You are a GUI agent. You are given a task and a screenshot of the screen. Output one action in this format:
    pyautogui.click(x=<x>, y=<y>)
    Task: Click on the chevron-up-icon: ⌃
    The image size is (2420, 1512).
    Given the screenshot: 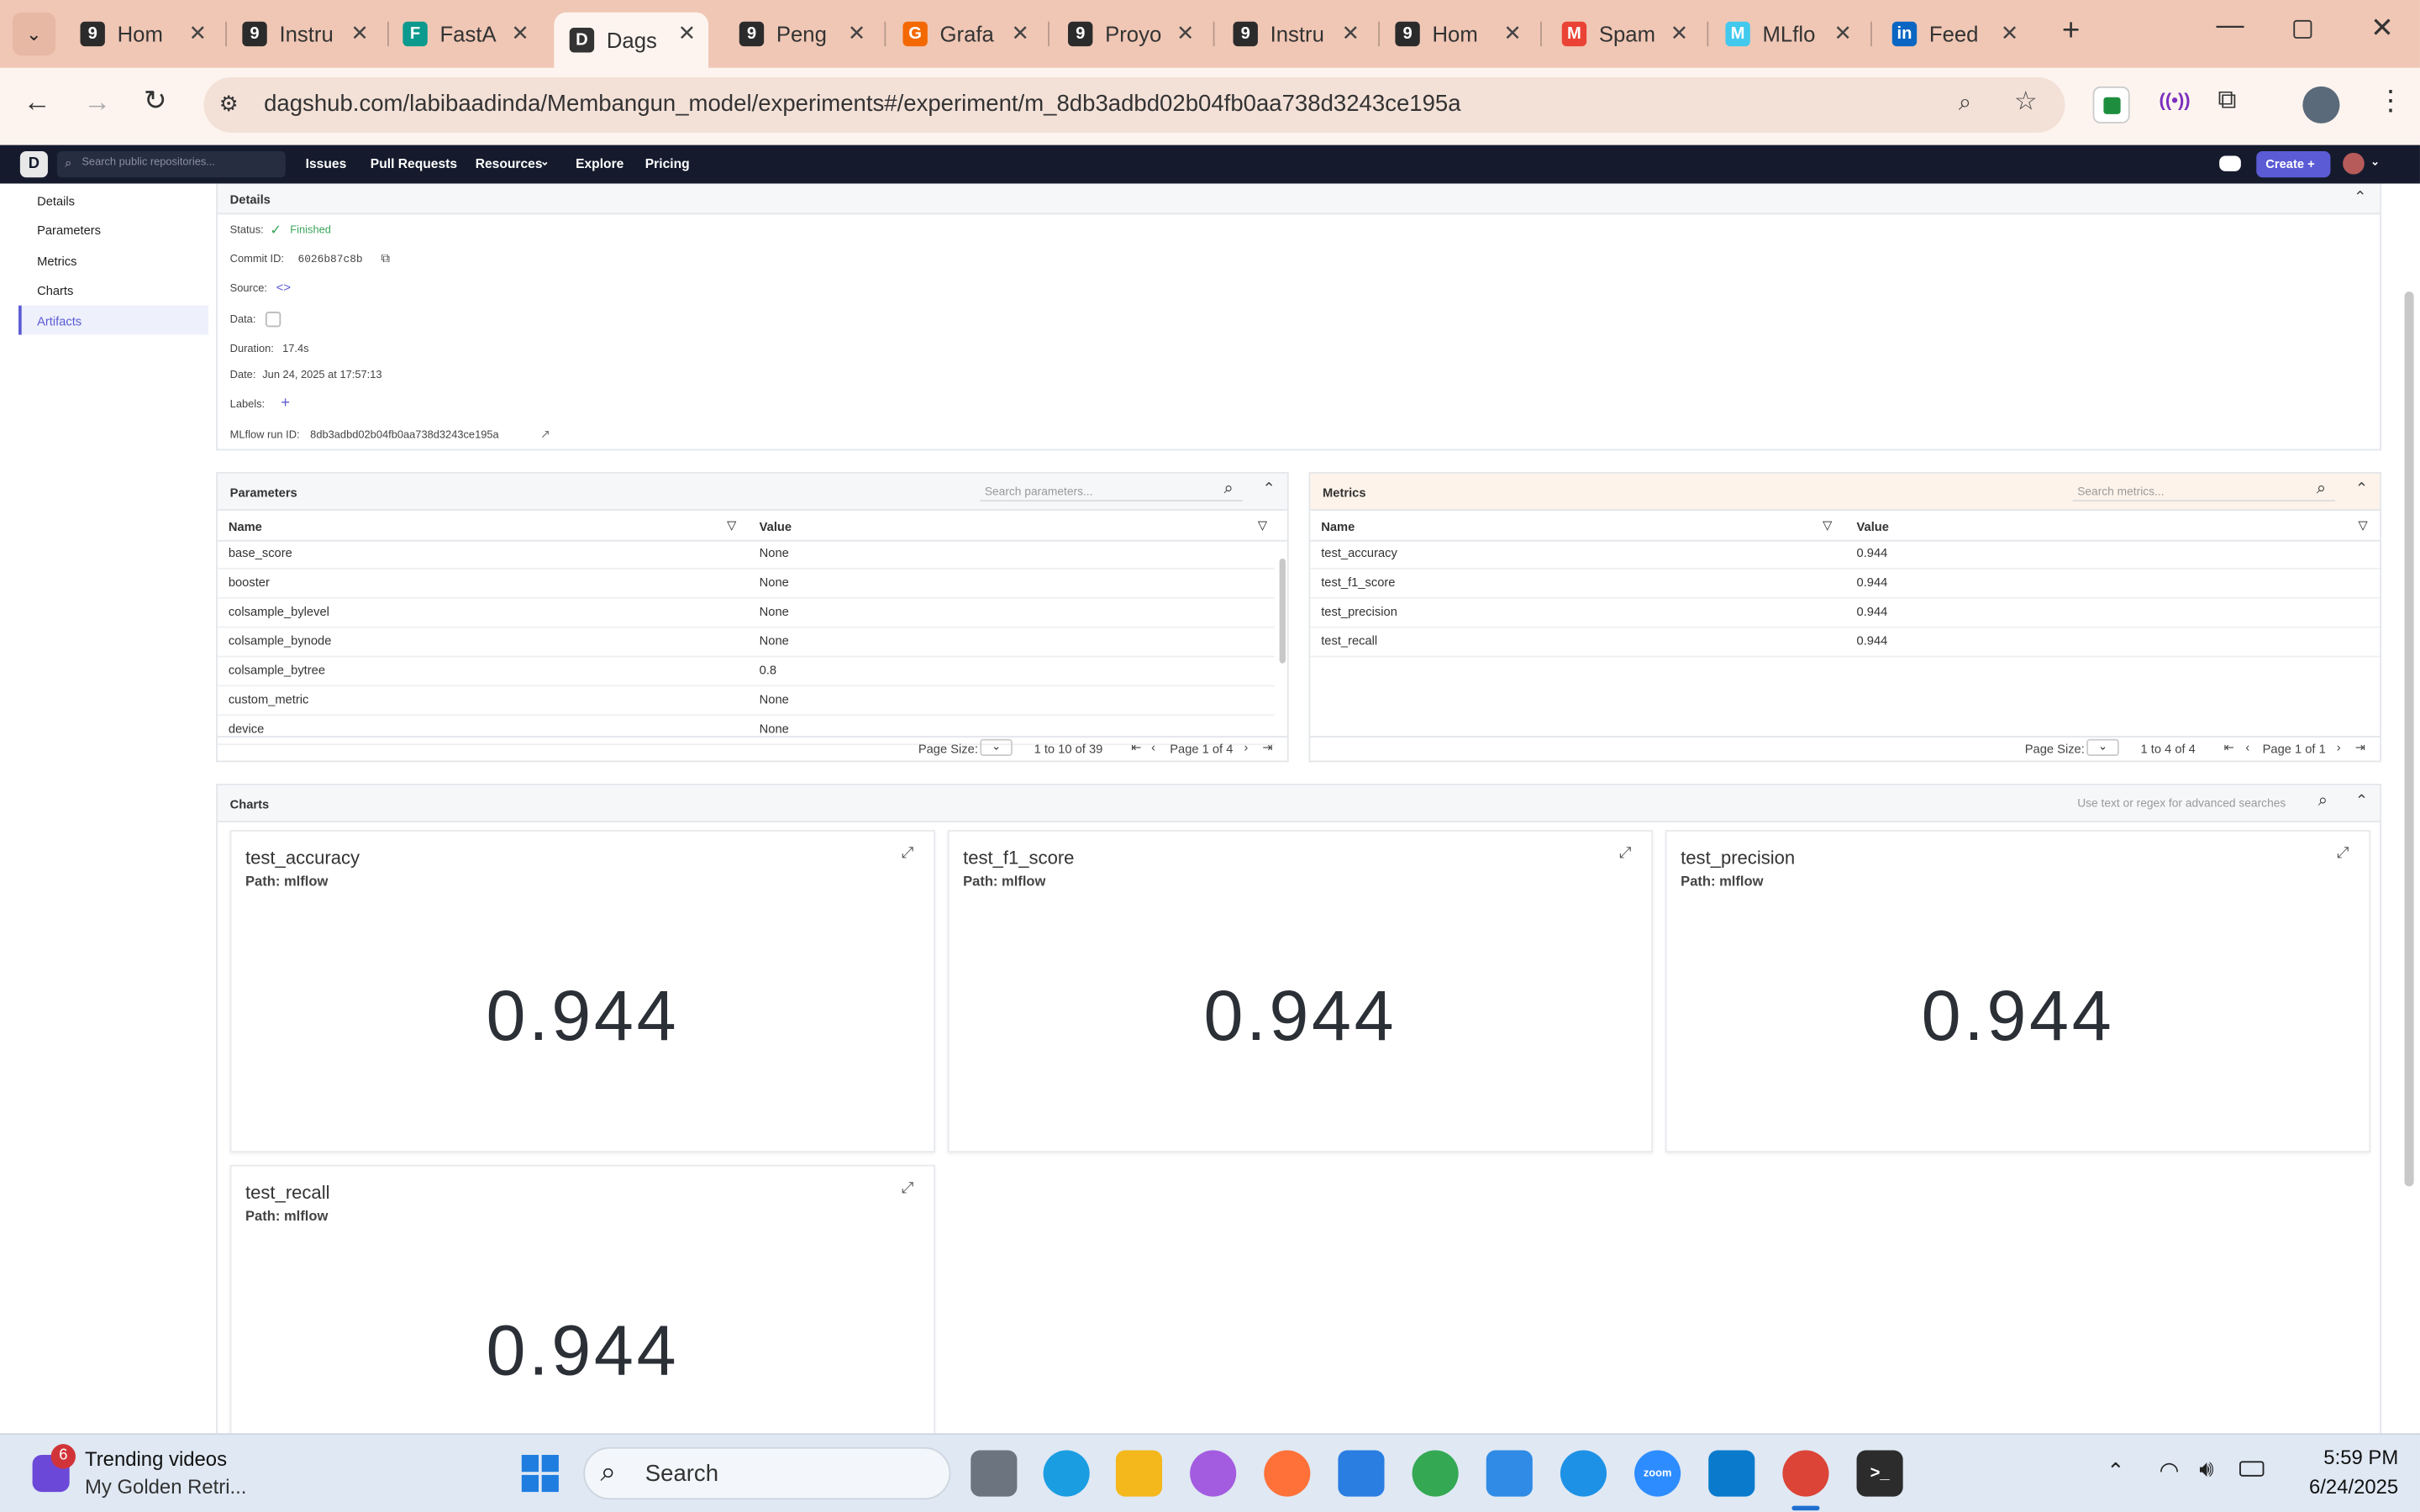 What is the action you would take?
    pyautogui.click(x=2116, y=1471)
    